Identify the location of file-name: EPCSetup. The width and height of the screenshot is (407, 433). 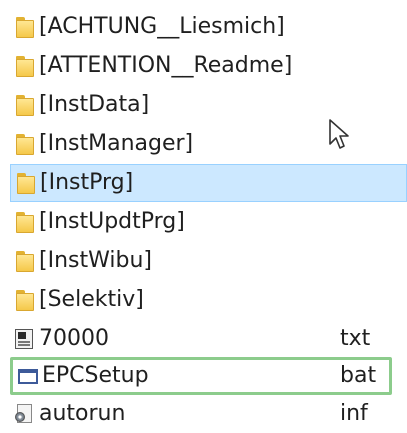
(95, 375).